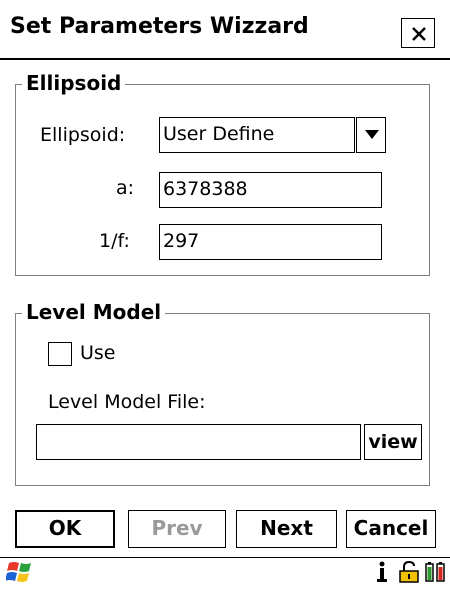  Describe the element at coordinates (205, 189) in the screenshot. I see `a-input-value: 6378388` at that location.